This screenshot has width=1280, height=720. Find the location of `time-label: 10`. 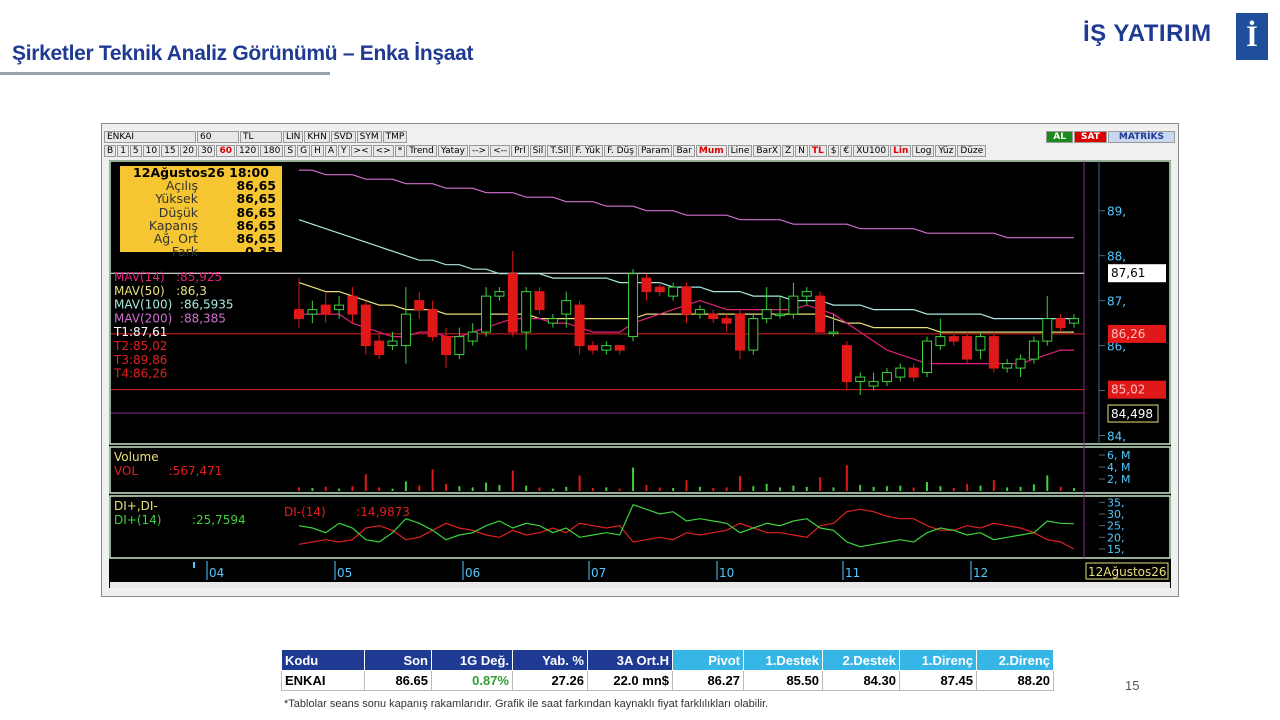

time-label: 10 is located at coordinates (726, 573).